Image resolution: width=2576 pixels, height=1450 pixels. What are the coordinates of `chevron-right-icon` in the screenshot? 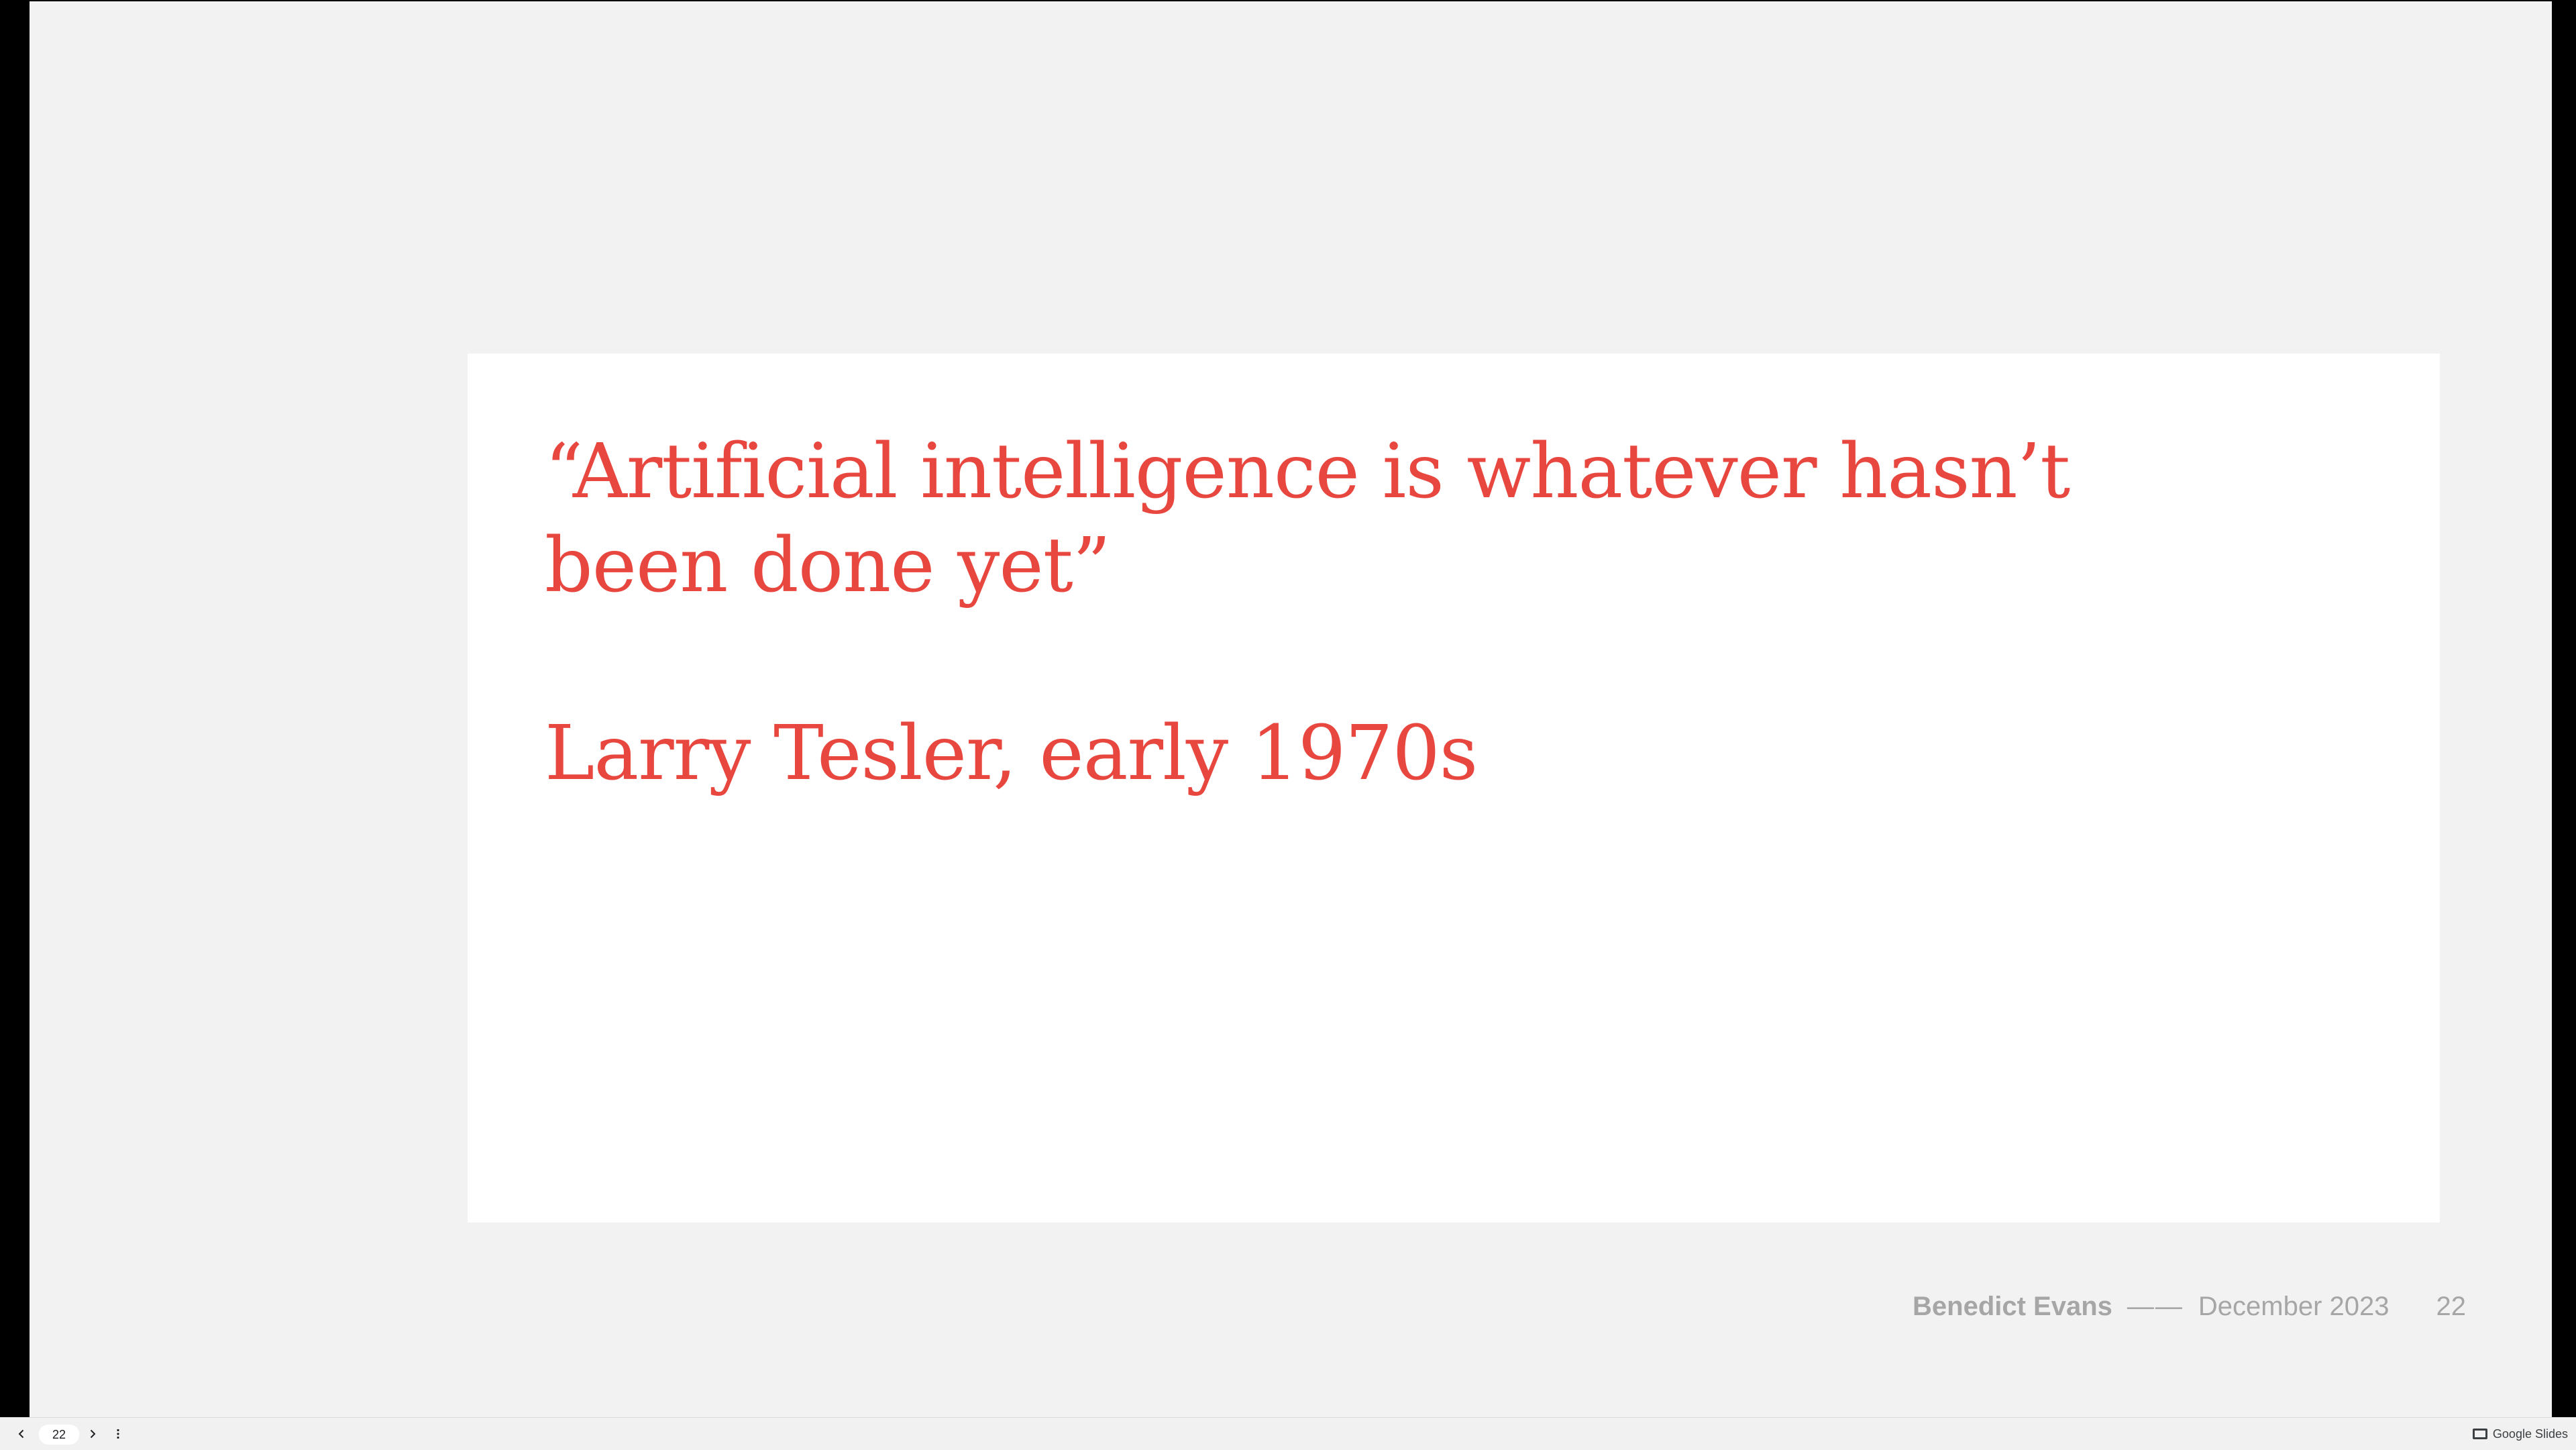 It's located at (93, 1434).